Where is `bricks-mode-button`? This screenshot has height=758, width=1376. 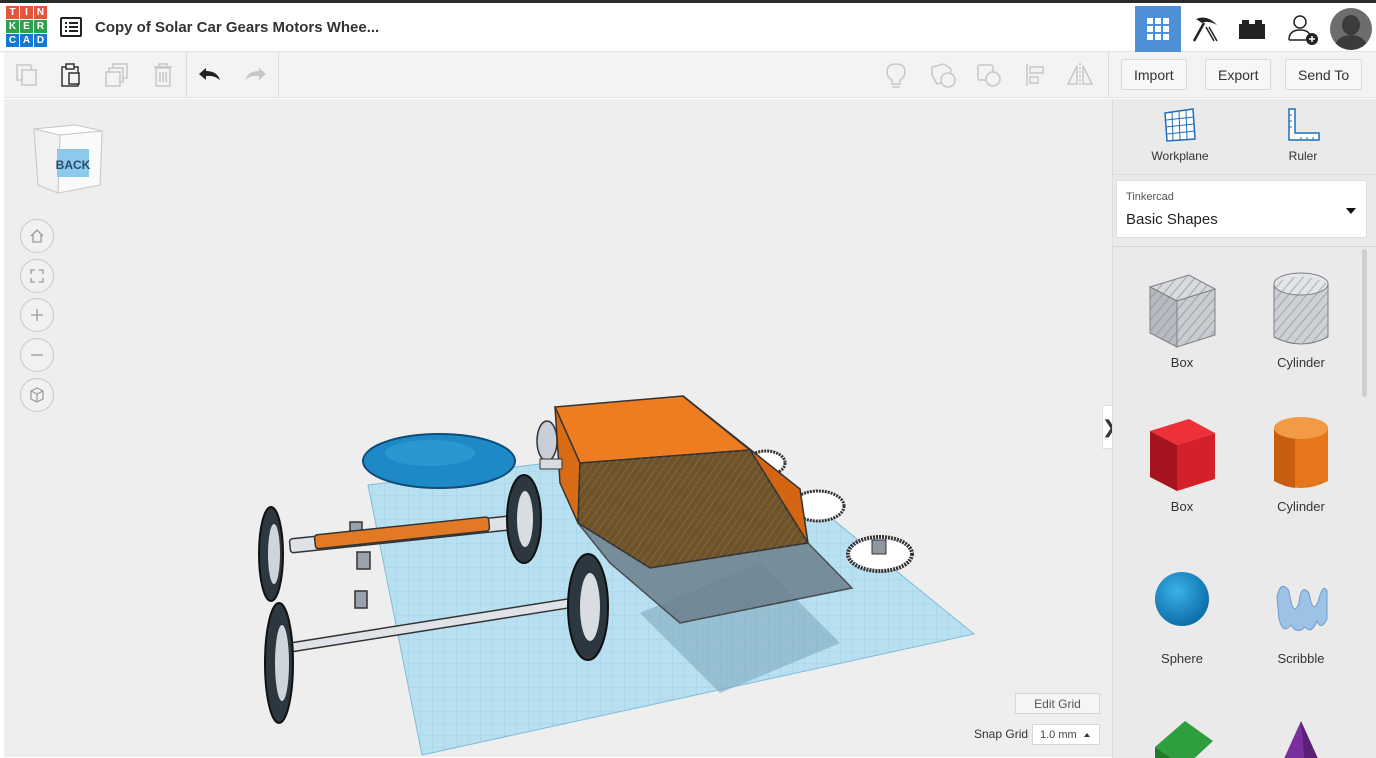 bricks-mode-button is located at coordinates (1252, 29).